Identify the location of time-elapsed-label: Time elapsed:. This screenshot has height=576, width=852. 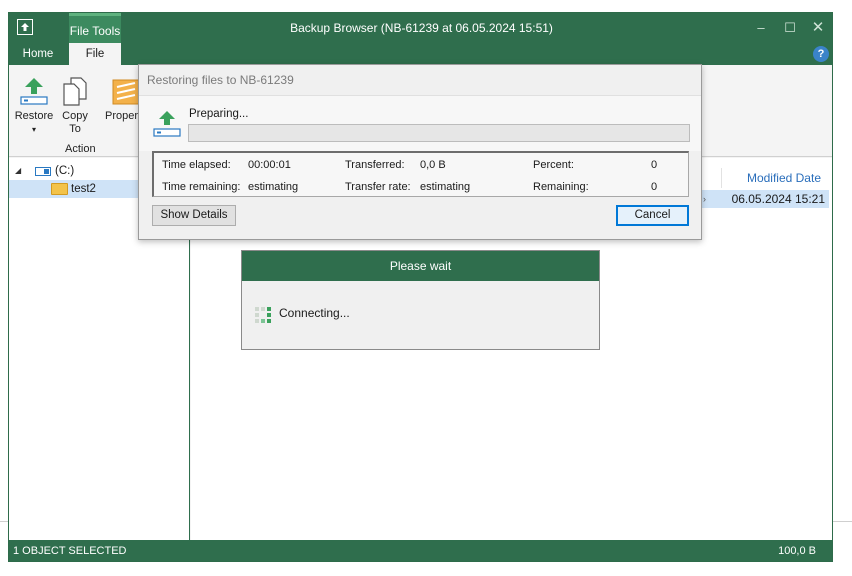
(196, 165).